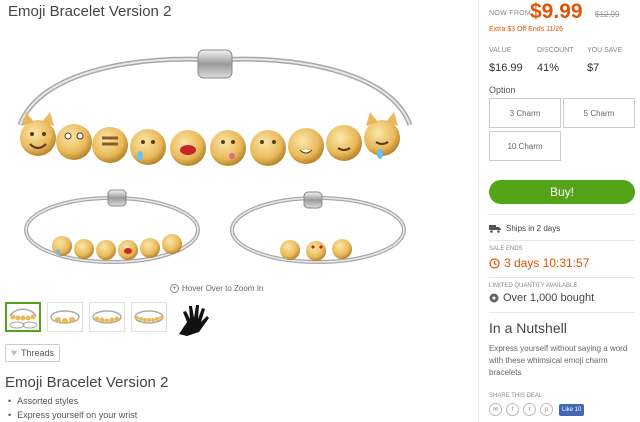  I want to click on now-from-label: NOW FROM, so click(510, 13).